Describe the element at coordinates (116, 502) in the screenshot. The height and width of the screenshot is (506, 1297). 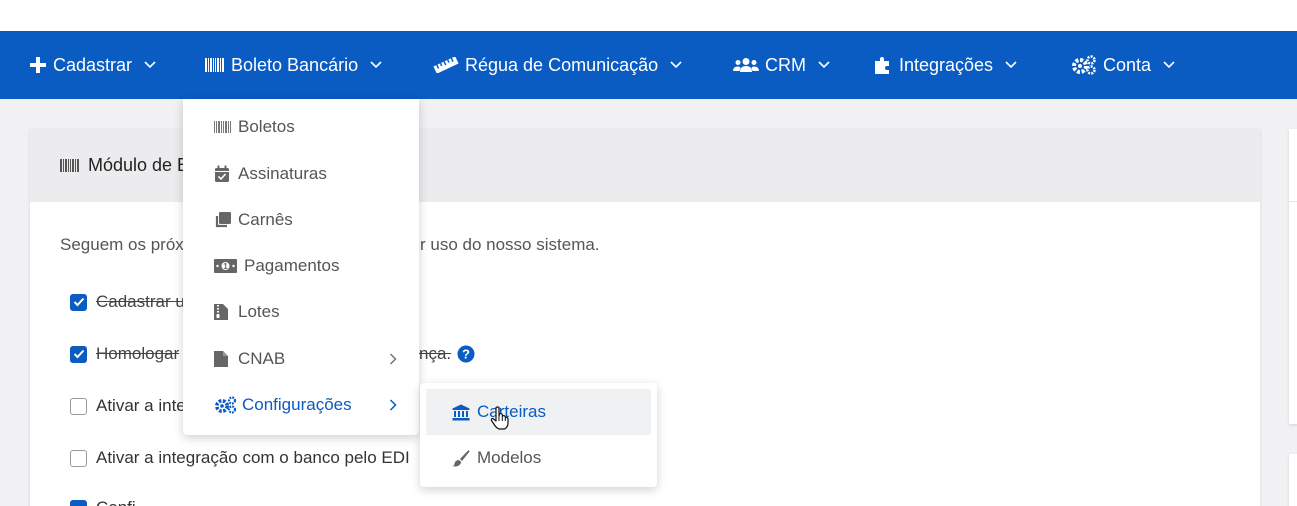
I see `checklist-label: Confi` at that location.